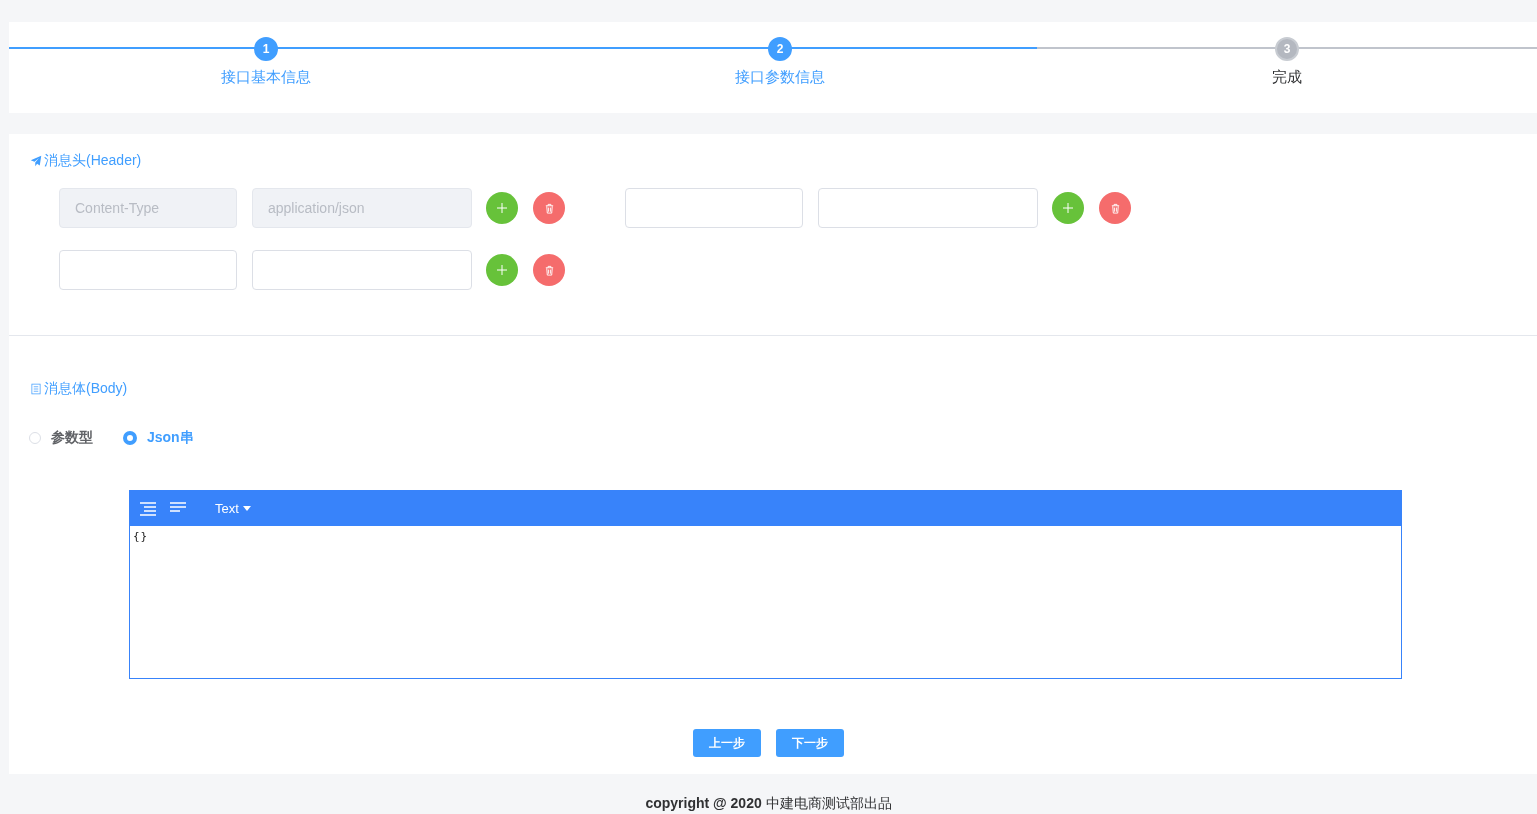 The height and width of the screenshot is (814, 1537). Describe the element at coordinates (246, 508) in the screenshot. I see `caret-icon` at that location.